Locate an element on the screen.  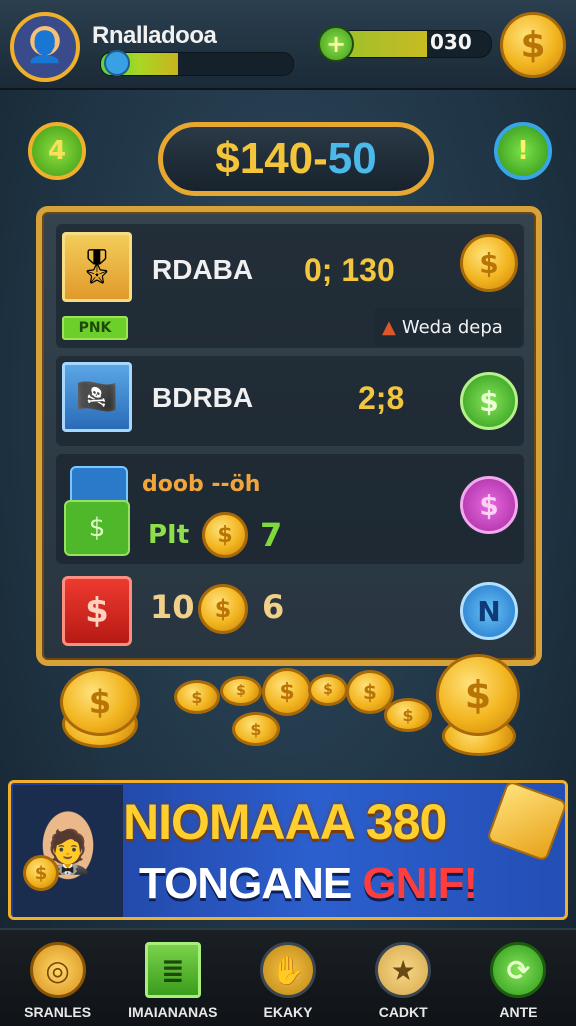
balance-primary: $140 is located at coordinates (264, 158).